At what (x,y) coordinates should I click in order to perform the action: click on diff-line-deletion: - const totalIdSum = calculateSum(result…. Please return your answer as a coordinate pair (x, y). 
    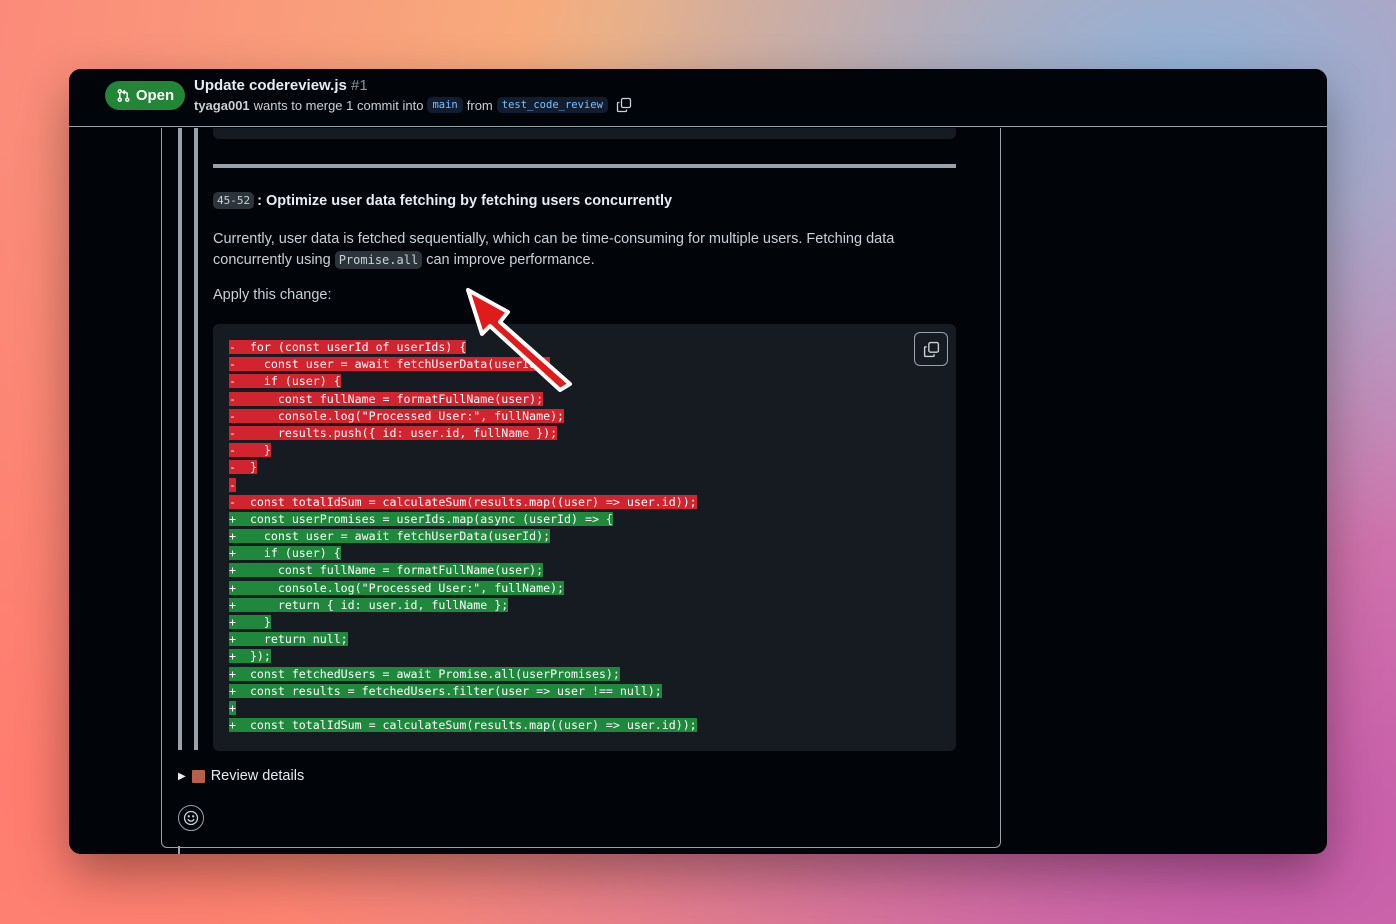
    Looking at the image, I should click on (463, 502).